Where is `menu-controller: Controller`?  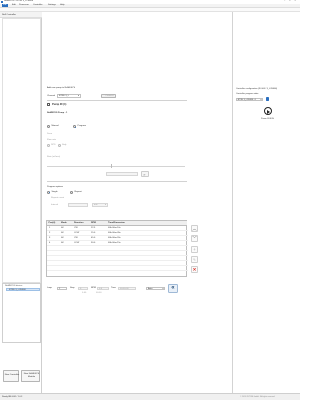
menu-controller: Controller is located at coordinates (37, 5).